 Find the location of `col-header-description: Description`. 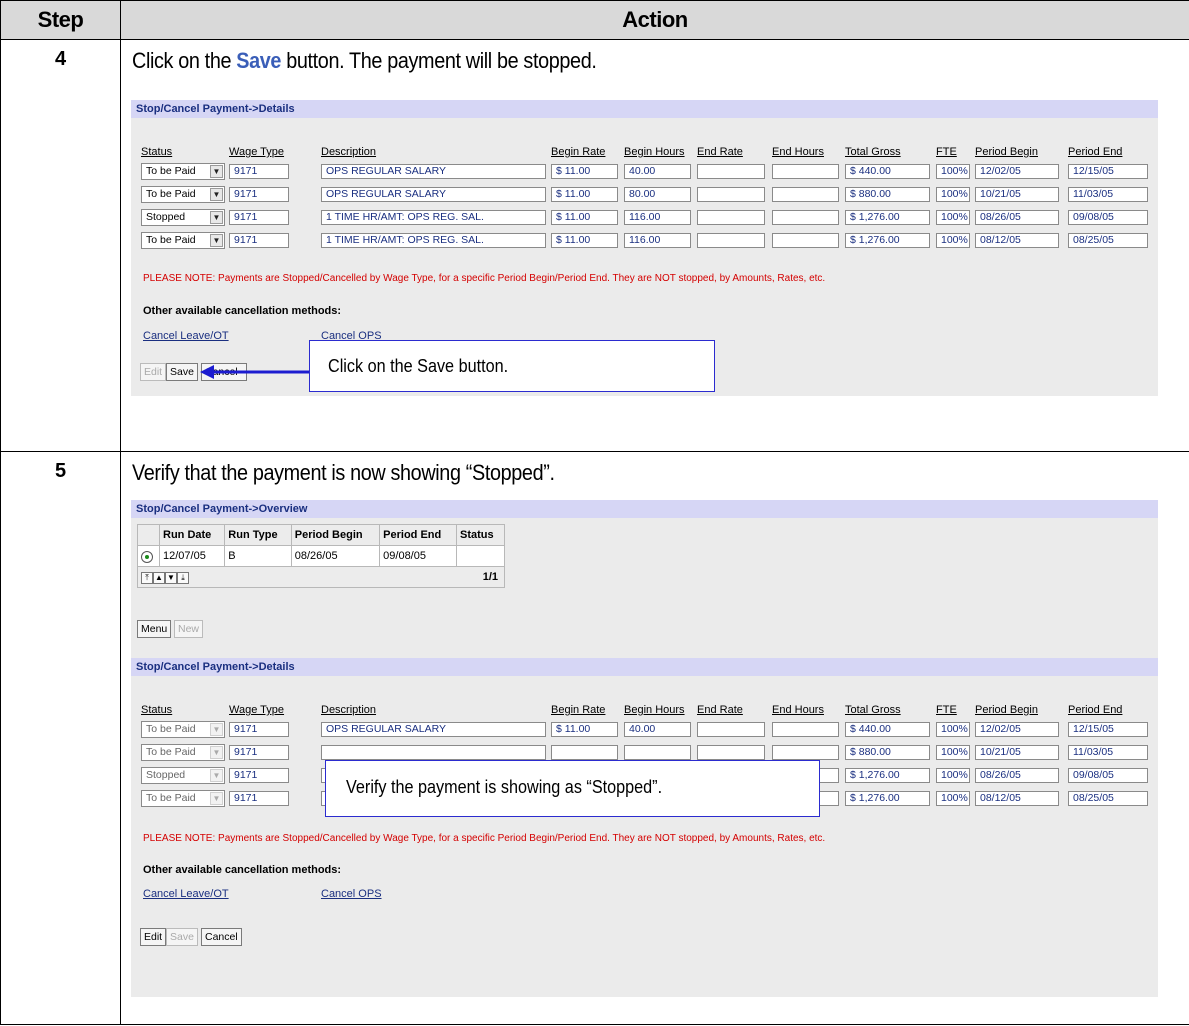

col-header-description: Description is located at coordinates (349, 710).